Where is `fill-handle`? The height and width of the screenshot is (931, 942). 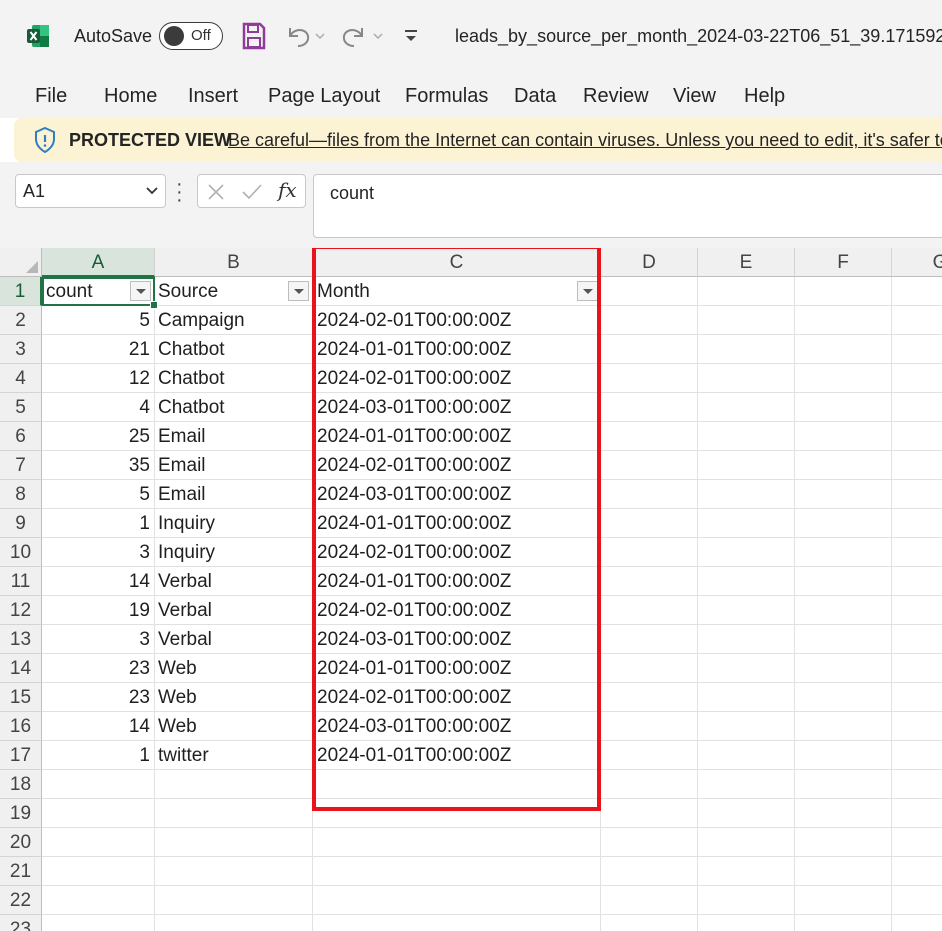
fill-handle is located at coordinates (154, 305).